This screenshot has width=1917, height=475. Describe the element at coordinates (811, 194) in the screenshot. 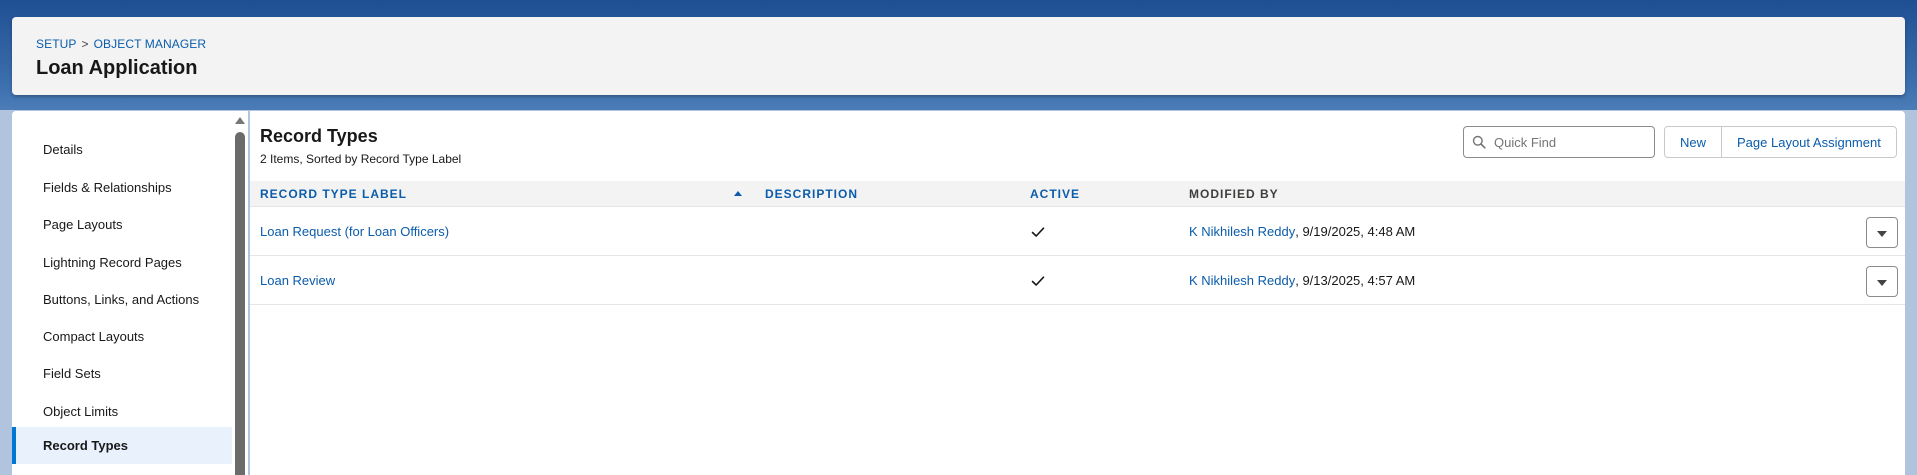

I see `column-description: DESCRIPTION` at that location.